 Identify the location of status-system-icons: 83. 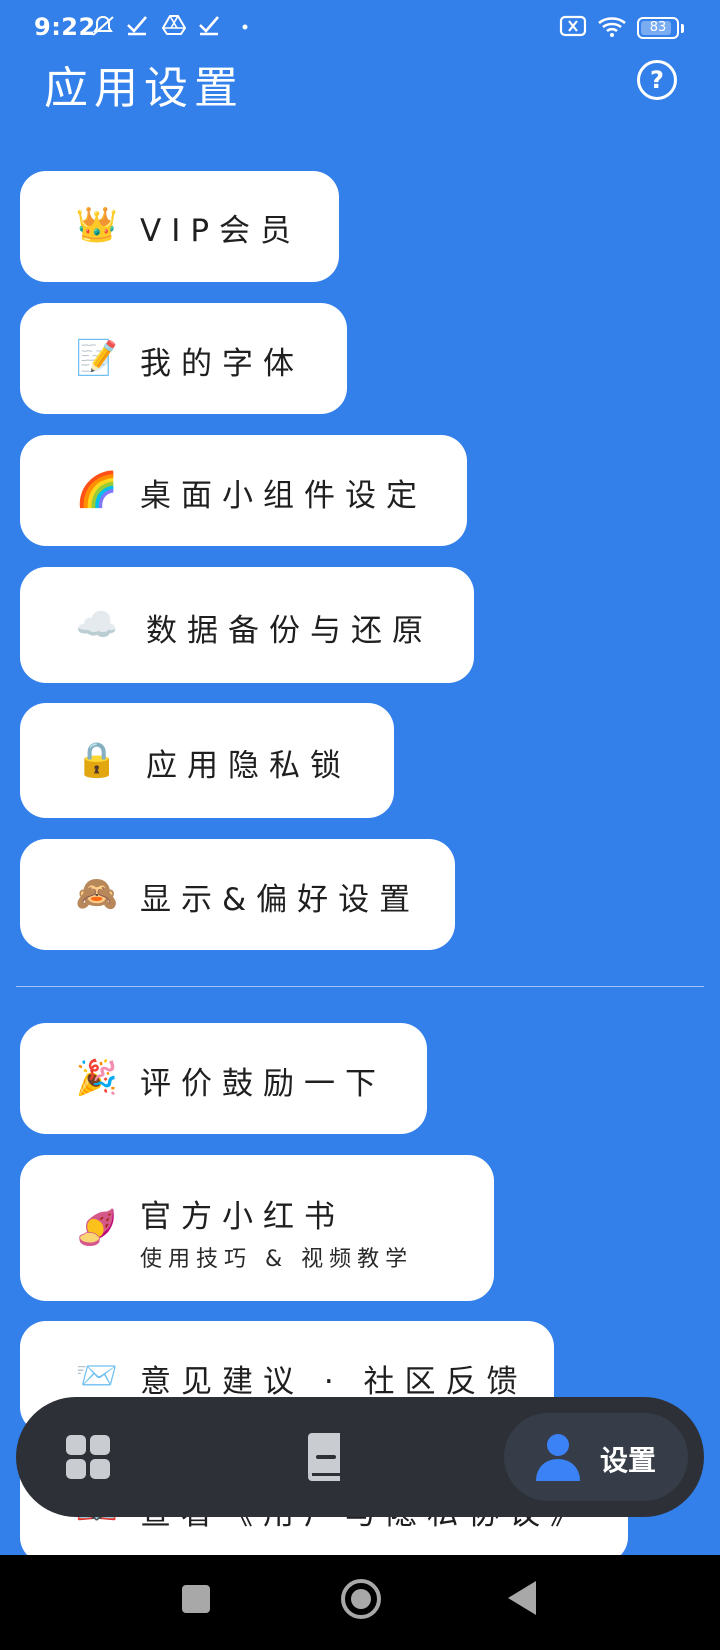
(621, 28).